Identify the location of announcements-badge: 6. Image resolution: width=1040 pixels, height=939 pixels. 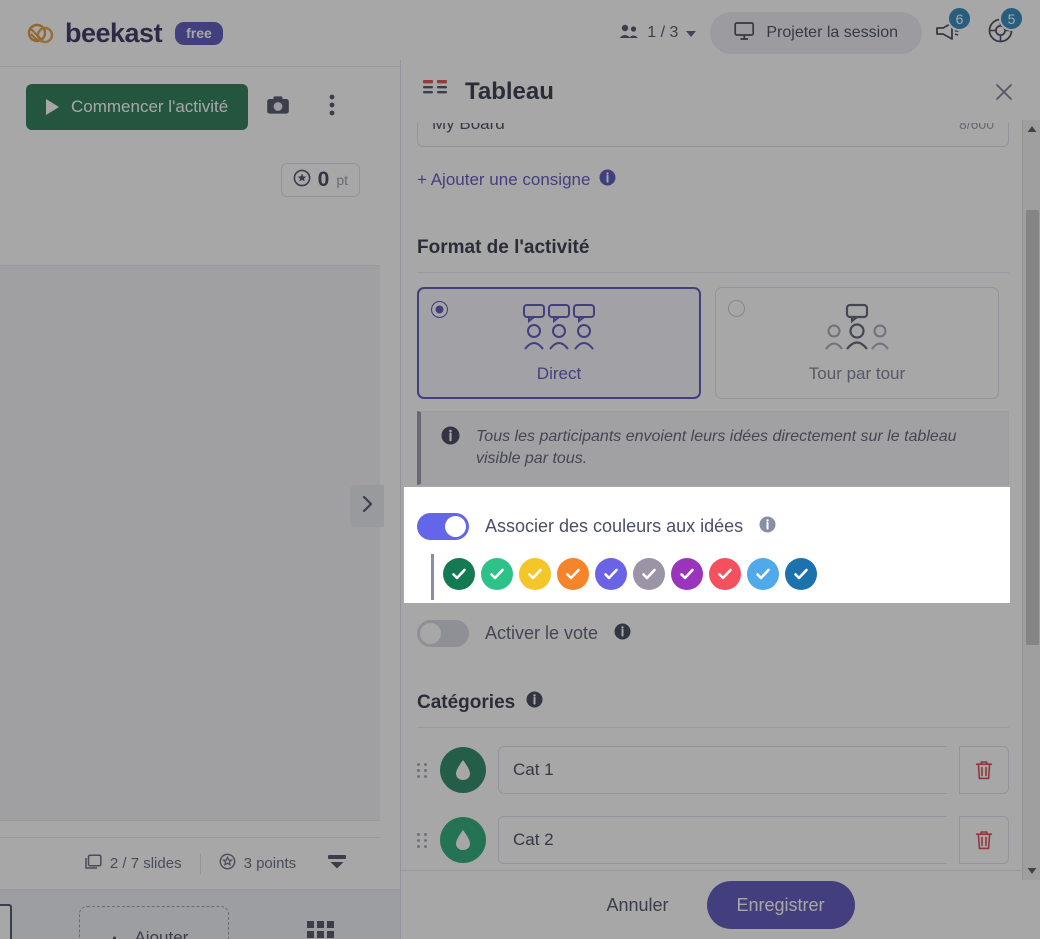
(959, 18).